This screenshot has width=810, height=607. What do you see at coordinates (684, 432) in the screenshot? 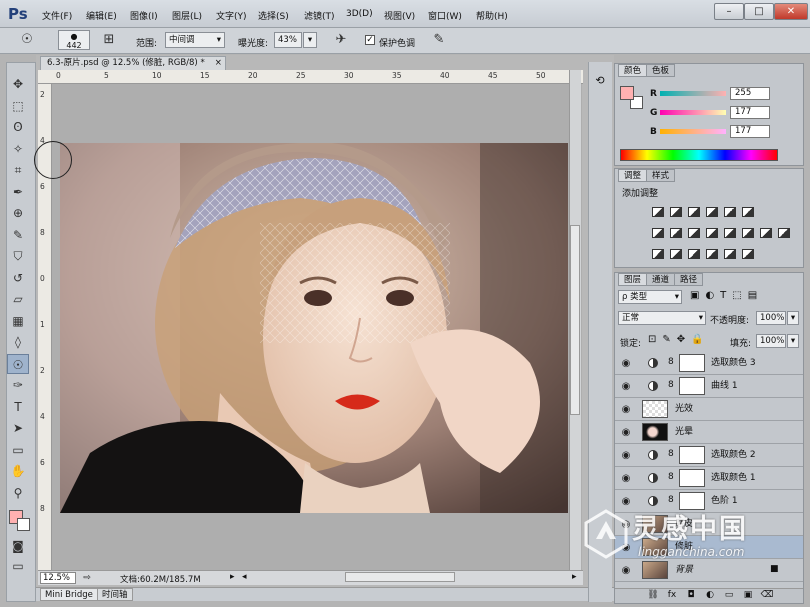
I see `layer-name: 光晕` at bounding box center [684, 432].